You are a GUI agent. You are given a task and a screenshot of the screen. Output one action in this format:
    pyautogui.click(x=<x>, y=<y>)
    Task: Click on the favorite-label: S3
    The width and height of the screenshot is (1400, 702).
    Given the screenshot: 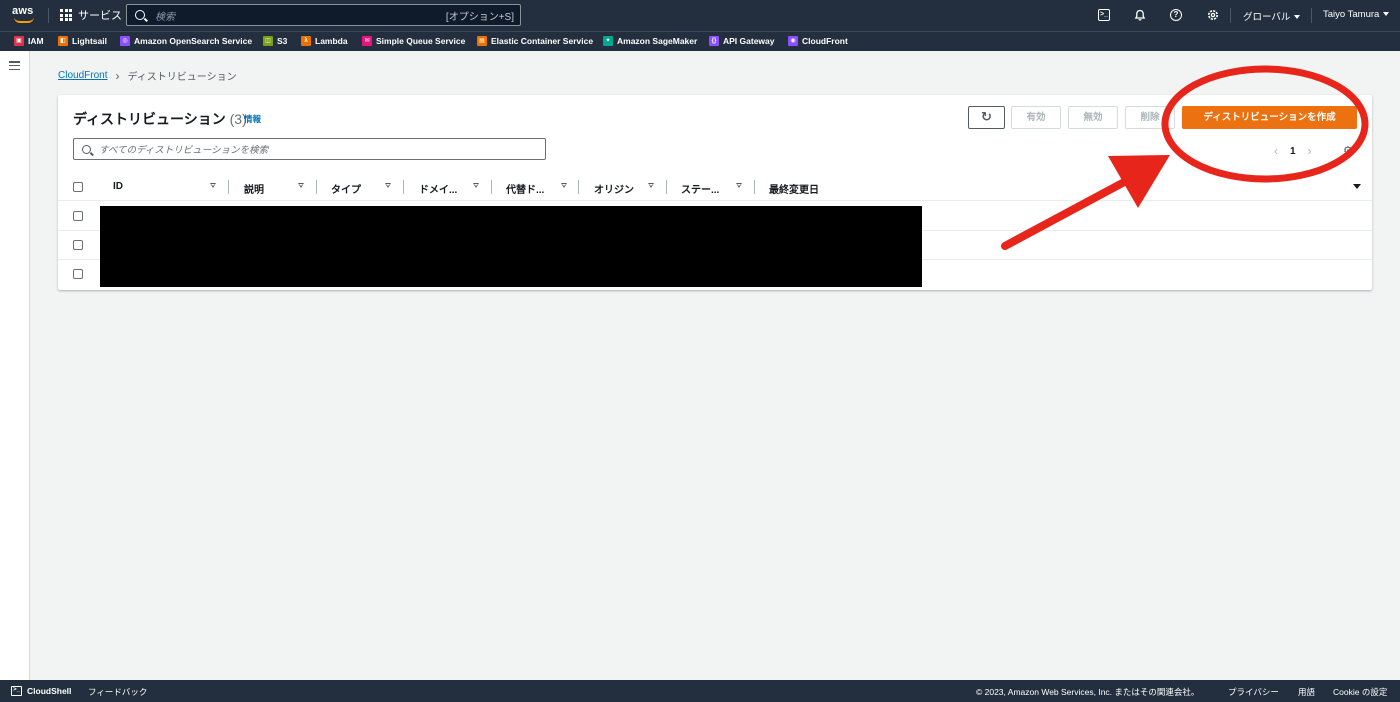 What is the action you would take?
    pyautogui.click(x=282, y=41)
    